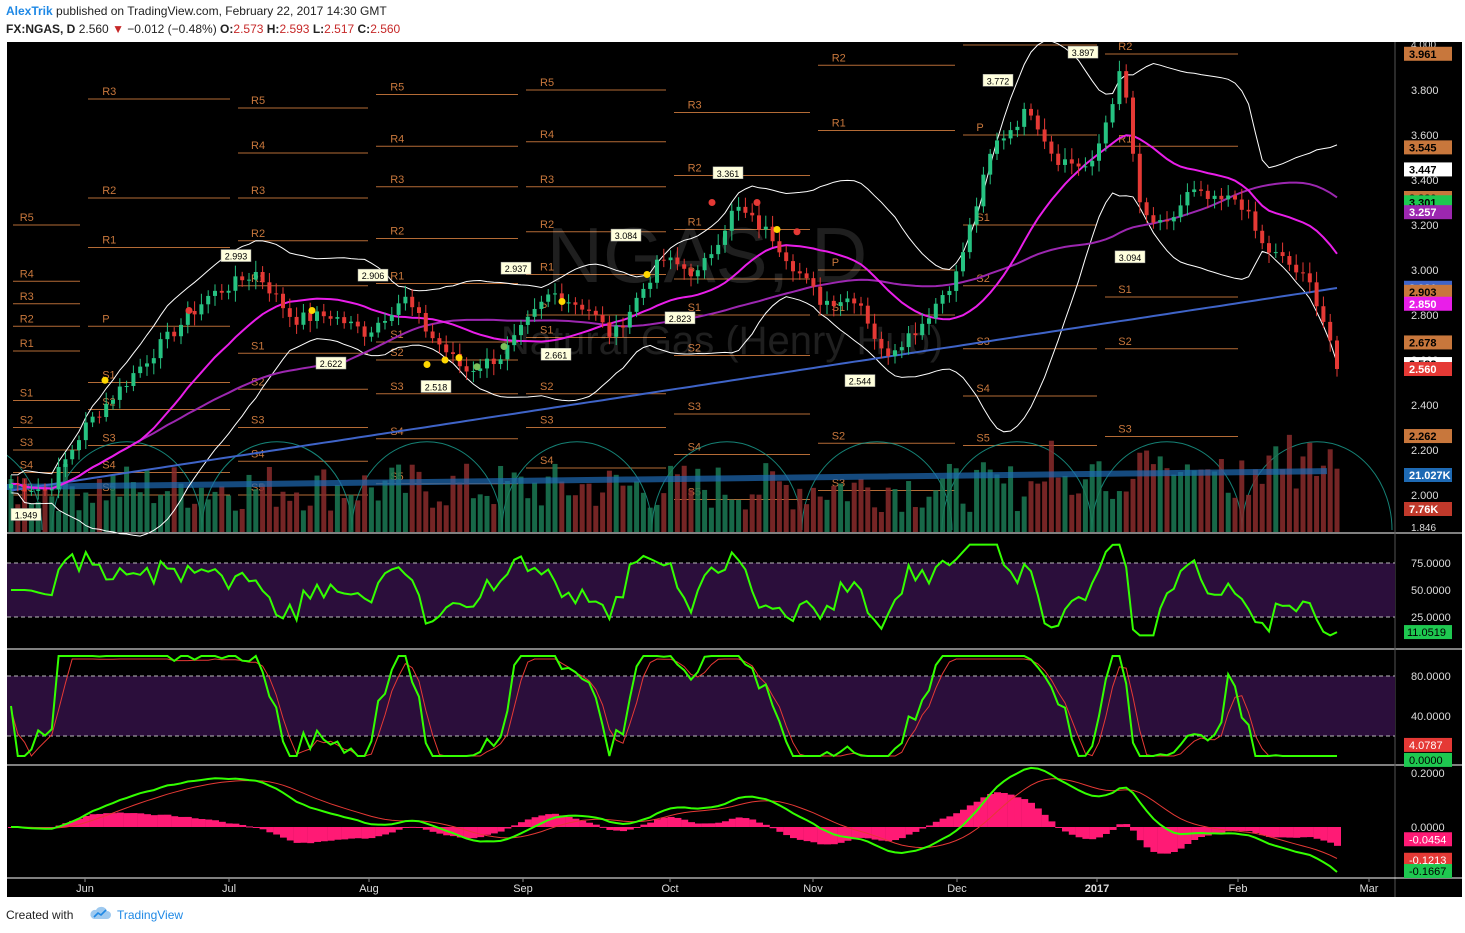  What do you see at coordinates (397, 139) in the screenshot?
I see `pivot-label: R4` at bounding box center [397, 139].